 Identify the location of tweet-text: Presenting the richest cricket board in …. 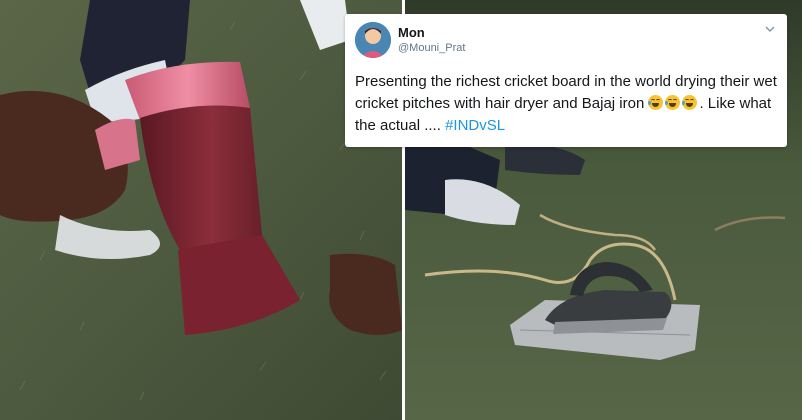
(569, 104).